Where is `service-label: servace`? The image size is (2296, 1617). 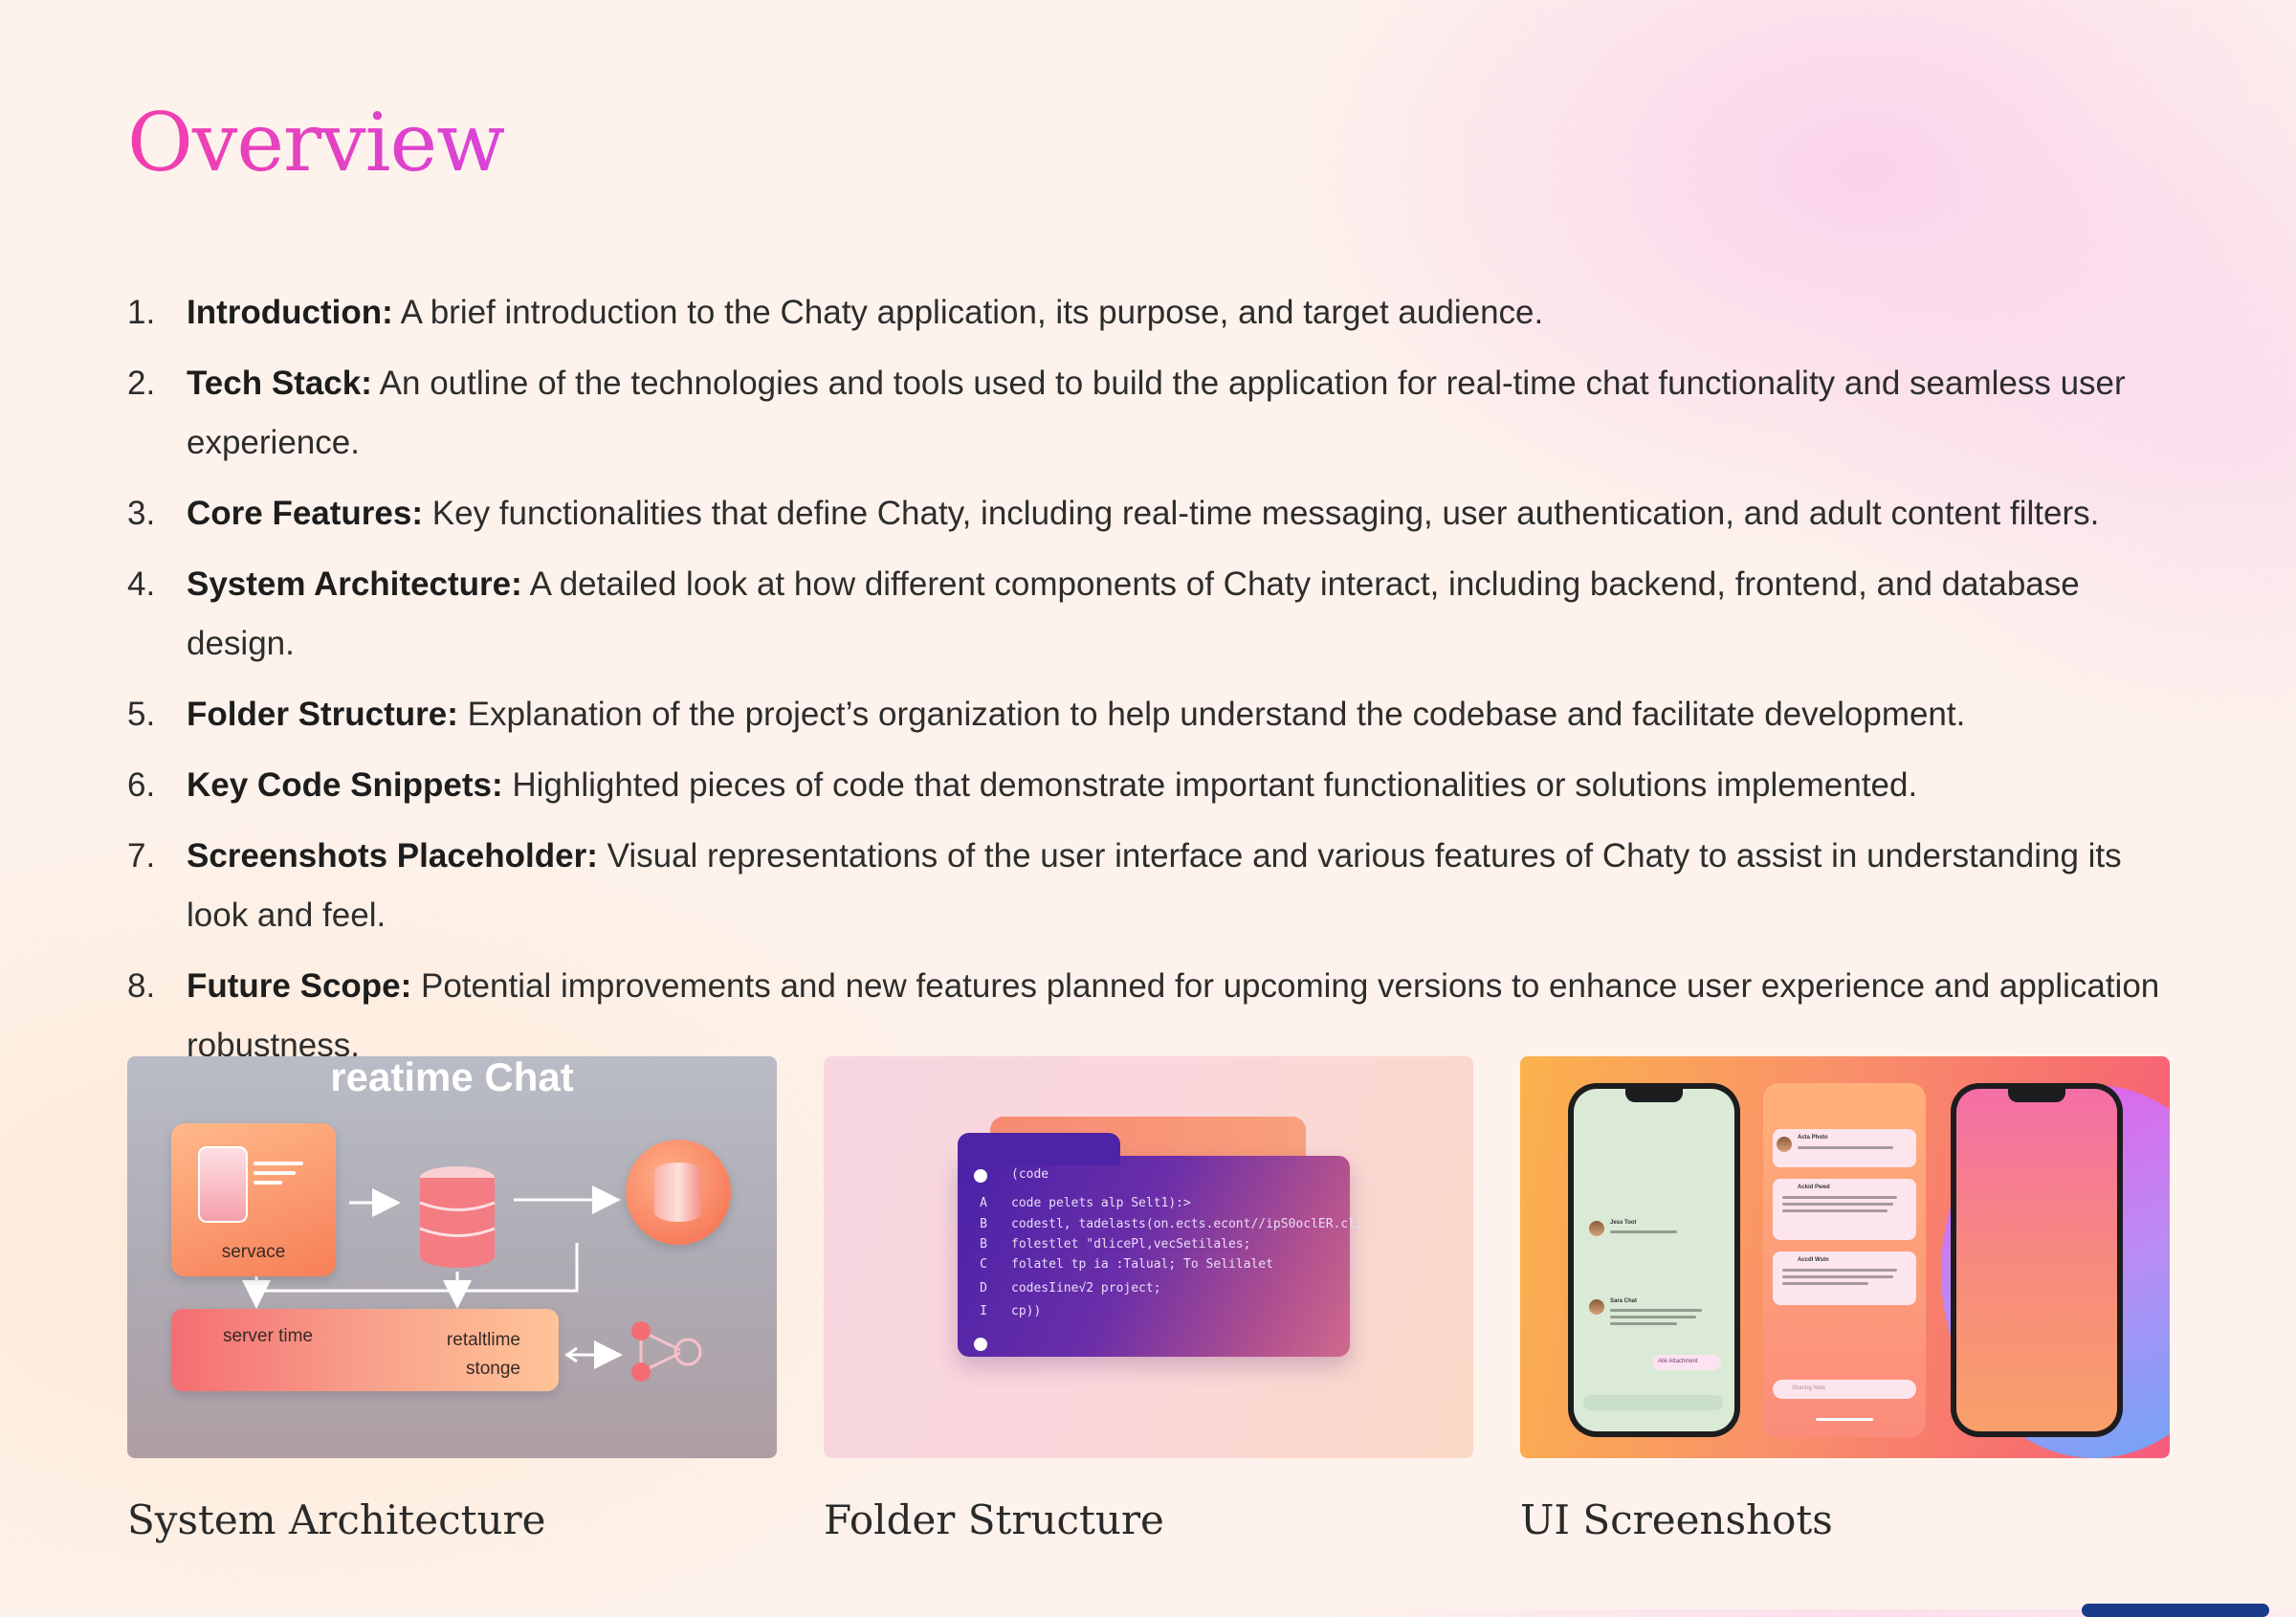 service-label: servace is located at coordinates (253, 1252).